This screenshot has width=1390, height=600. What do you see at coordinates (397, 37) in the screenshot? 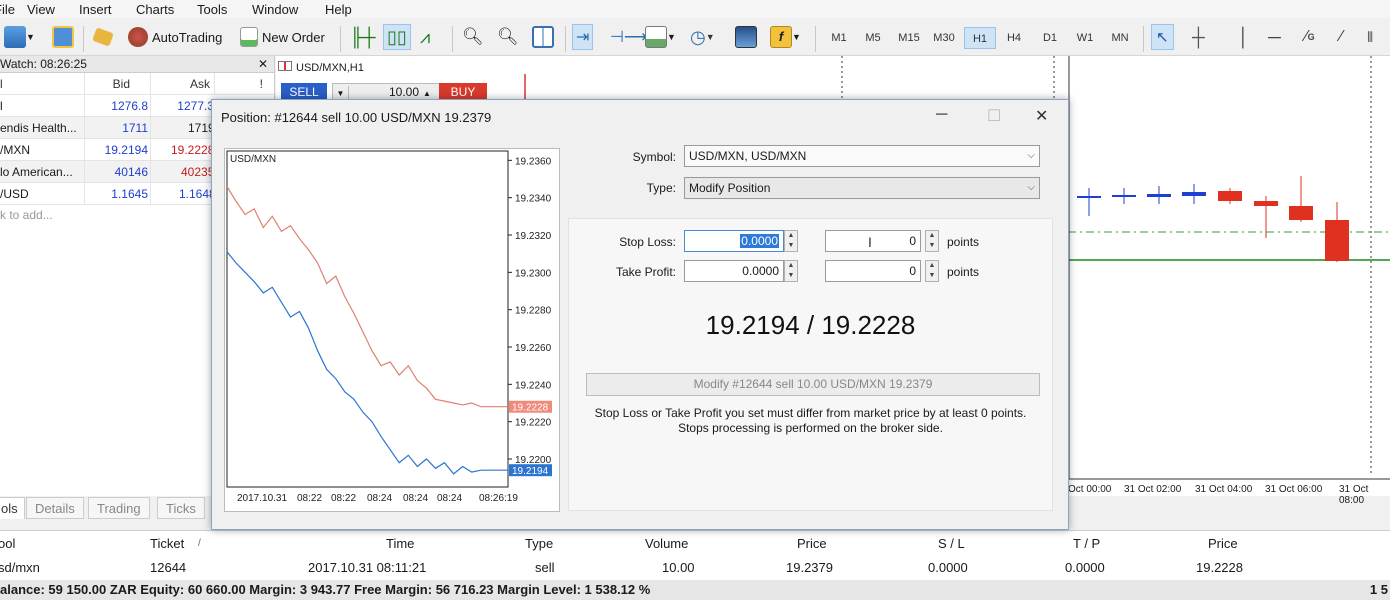
I see `candlestick-chart-icon: ▯▯` at bounding box center [397, 37].